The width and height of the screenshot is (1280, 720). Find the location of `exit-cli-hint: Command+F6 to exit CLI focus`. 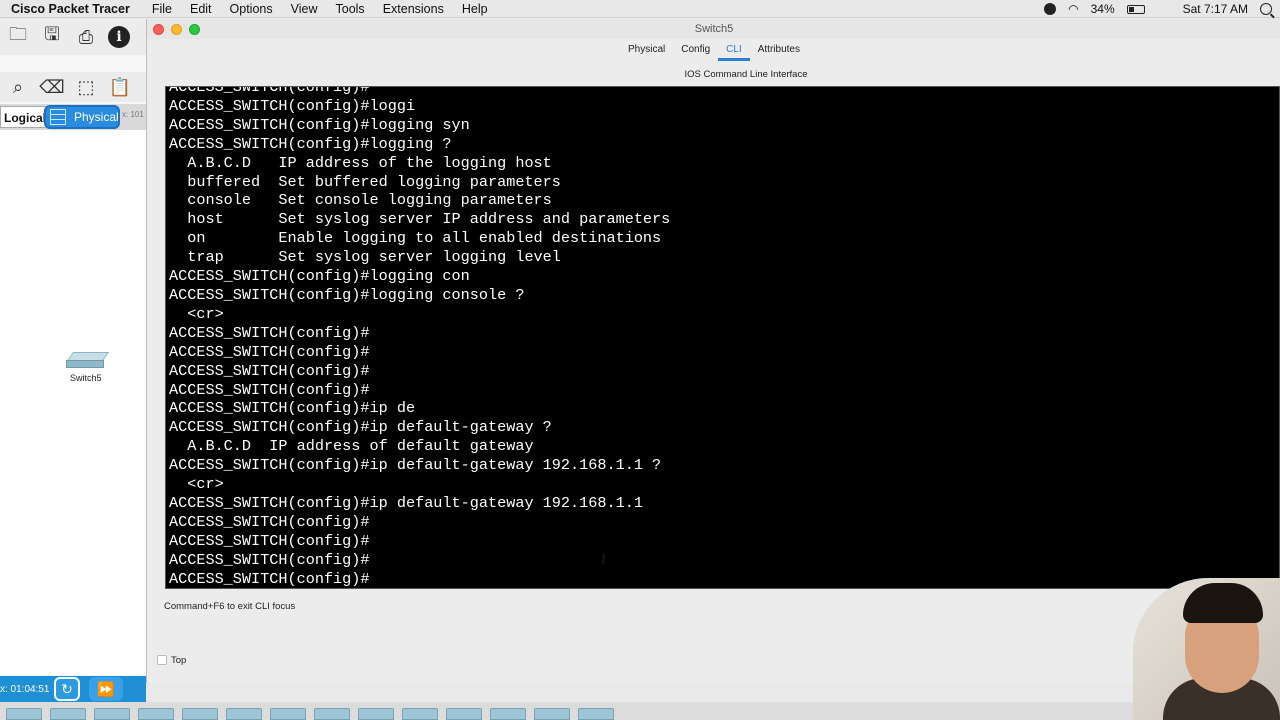

exit-cli-hint: Command+F6 to exit CLI focus is located at coordinates (230, 606).